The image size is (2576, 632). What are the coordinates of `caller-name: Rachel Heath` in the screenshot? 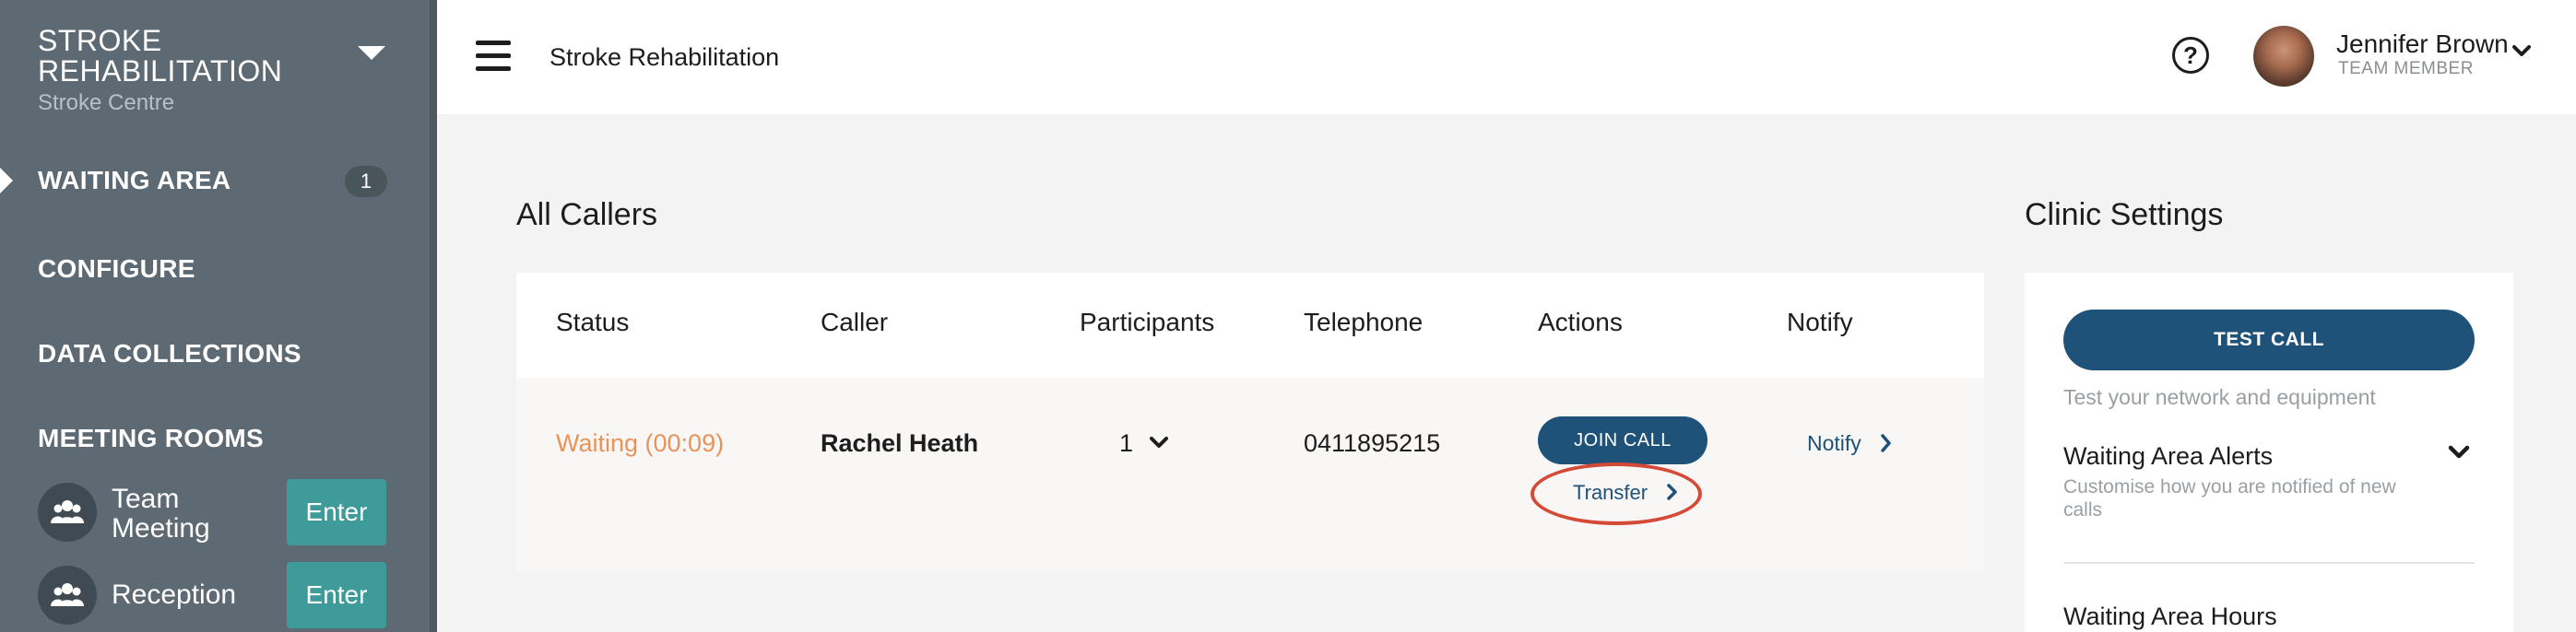 It's located at (900, 443).